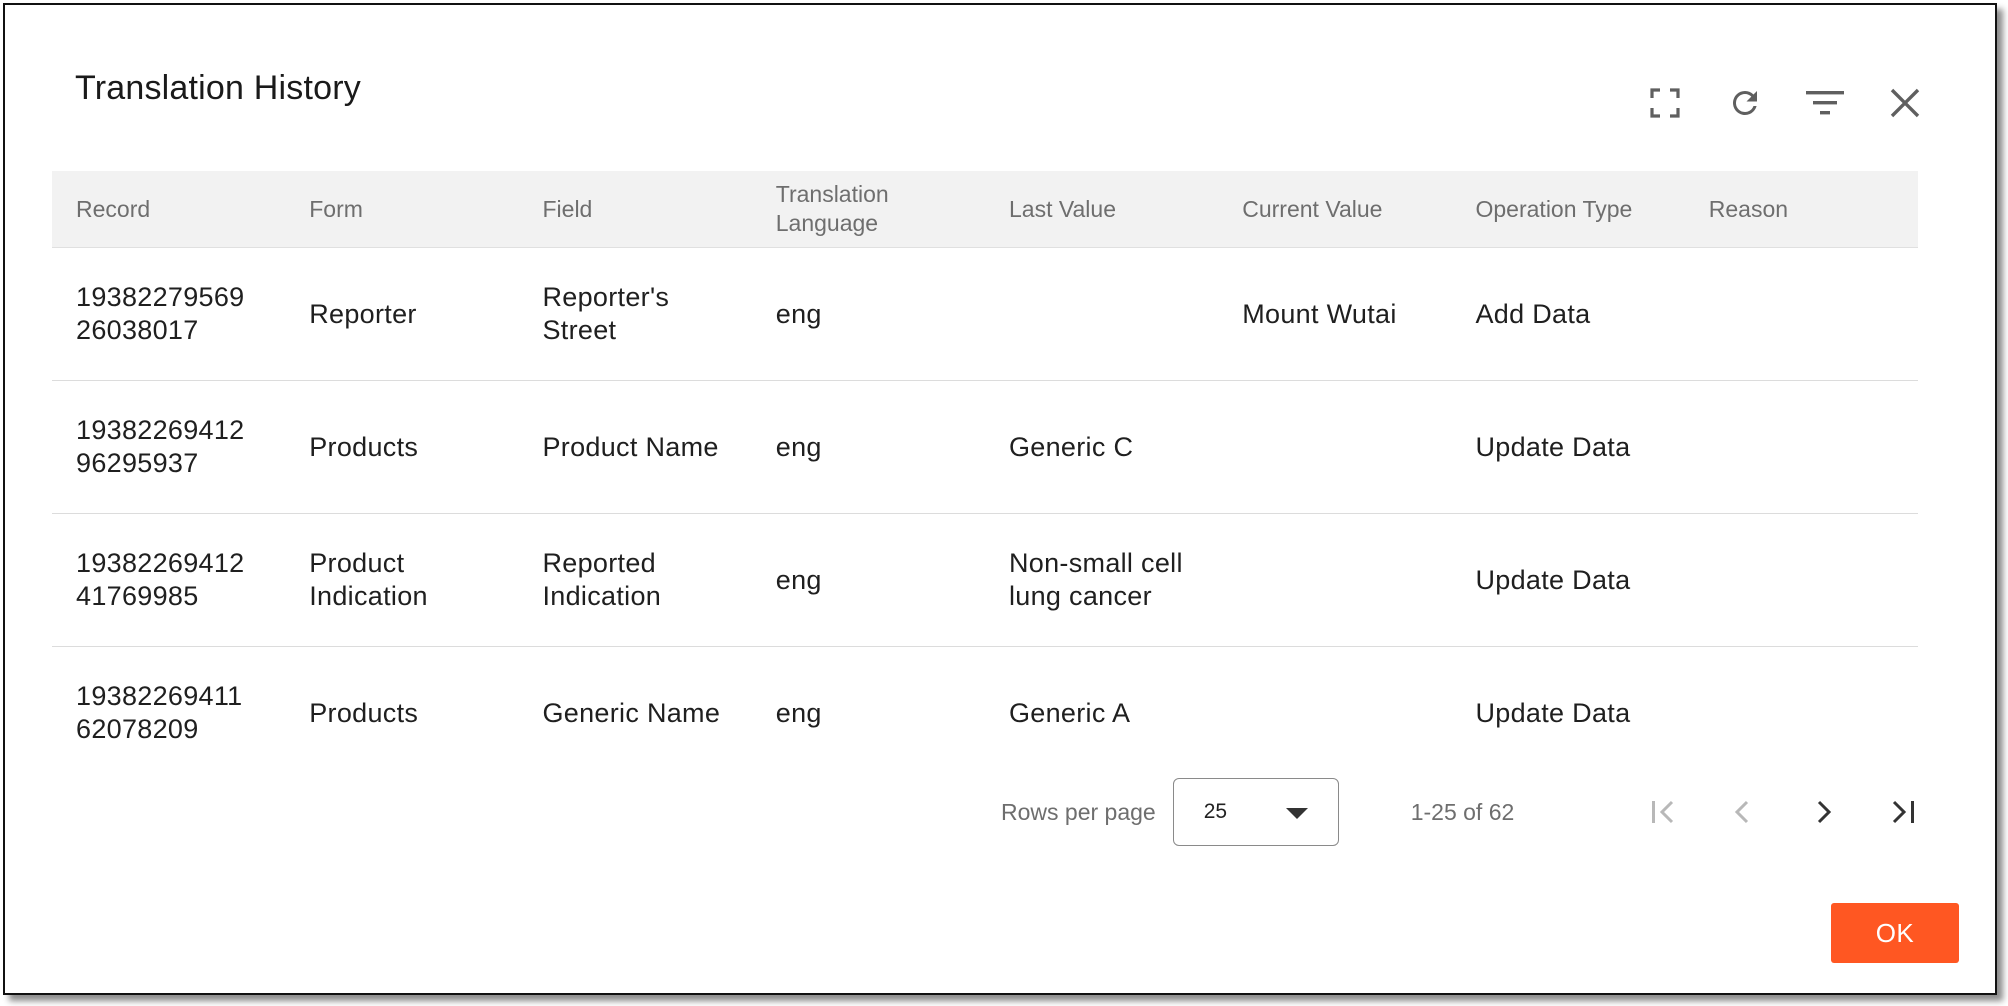 The image size is (2008, 1006). I want to click on filter-icon, so click(1825, 103).